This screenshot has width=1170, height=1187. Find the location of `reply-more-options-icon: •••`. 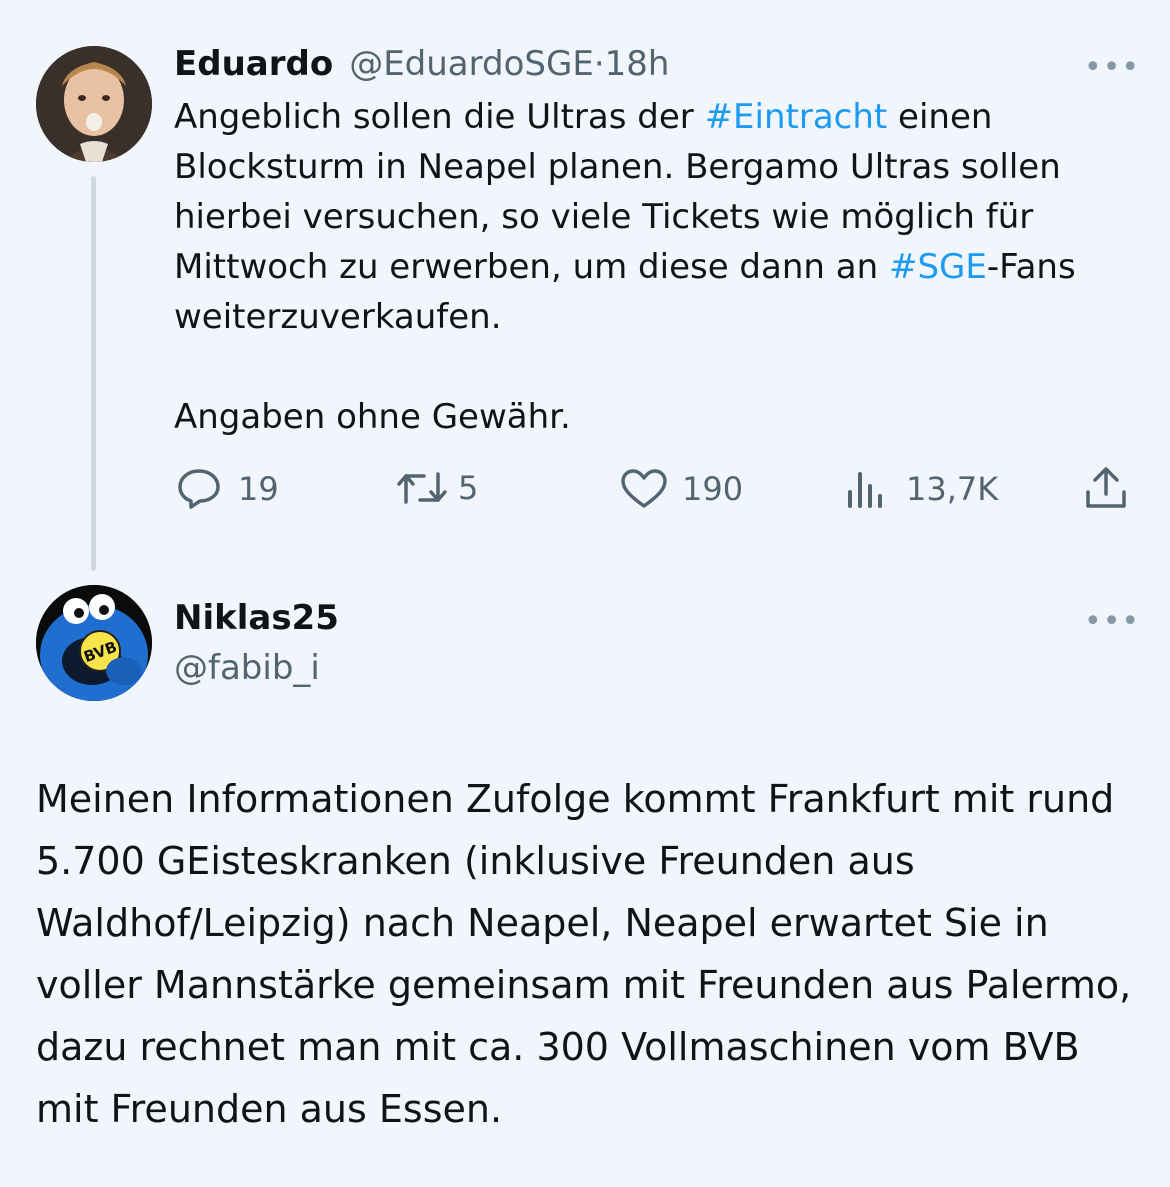

reply-more-options-icon: ••• is located at coordinates (1112, 621).